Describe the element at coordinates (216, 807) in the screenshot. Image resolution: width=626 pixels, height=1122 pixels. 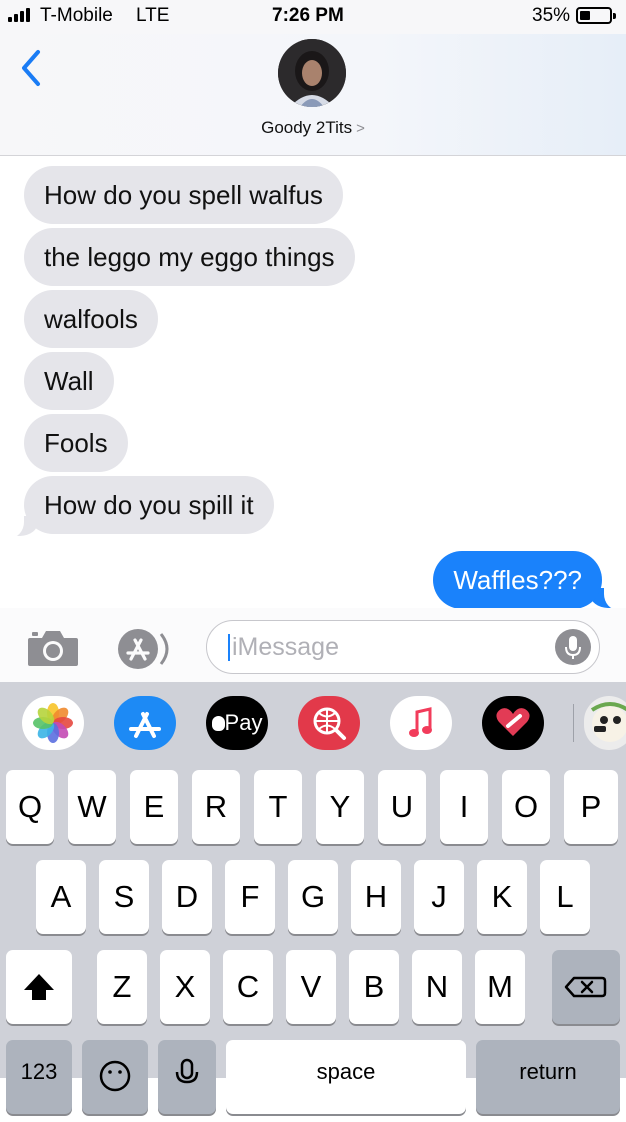
I see `key-r: R` at that location.